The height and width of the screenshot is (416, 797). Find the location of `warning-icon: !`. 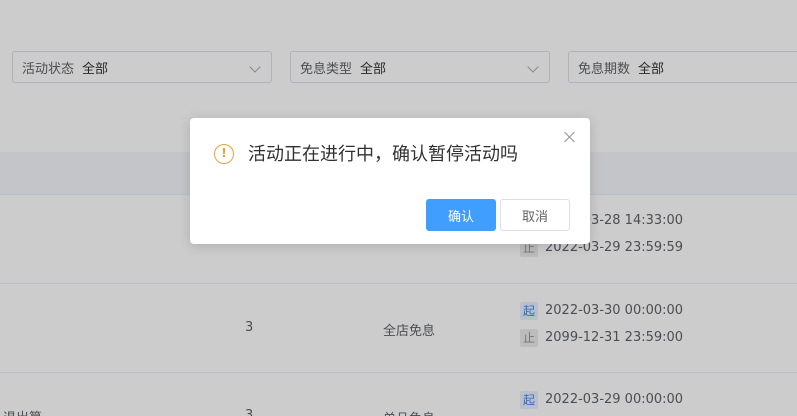

warning-icon: ! is located at coordinates (224, 154).